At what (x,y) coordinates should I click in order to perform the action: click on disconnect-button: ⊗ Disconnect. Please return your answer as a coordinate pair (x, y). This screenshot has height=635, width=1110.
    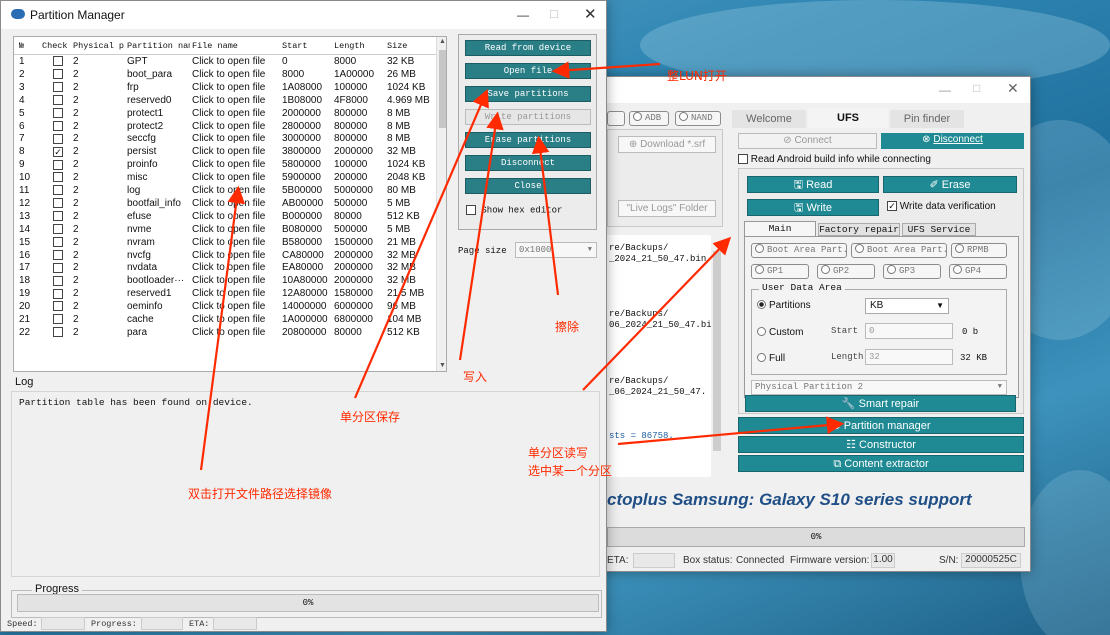
    Looking at the image, I should click on (952, 141).